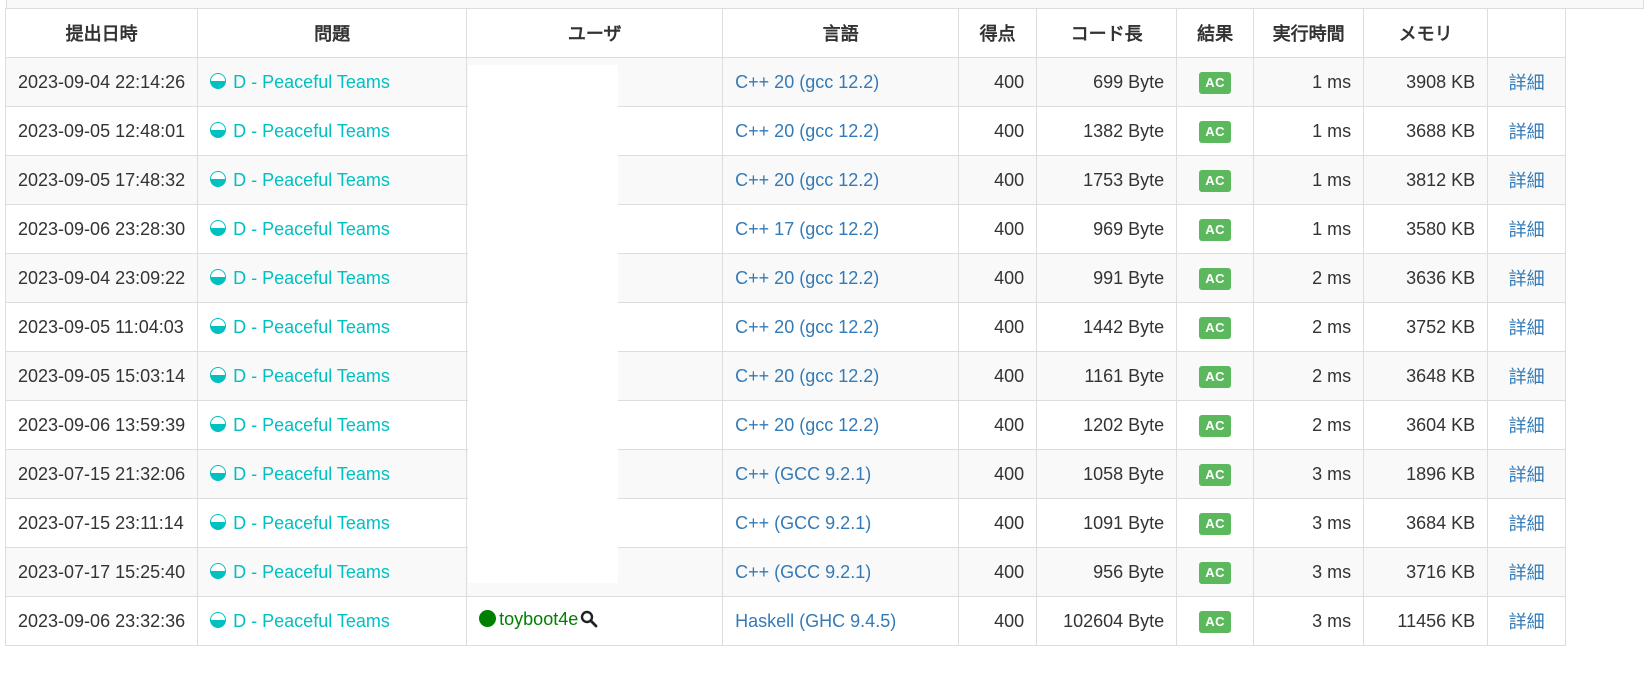 The height and width of the screenshot is (674, 1648). What do you see at coordinates (1309, 33) in the screenshot?
I see `header-exec-time: 実行時間` at bounding box center [1309, 33].